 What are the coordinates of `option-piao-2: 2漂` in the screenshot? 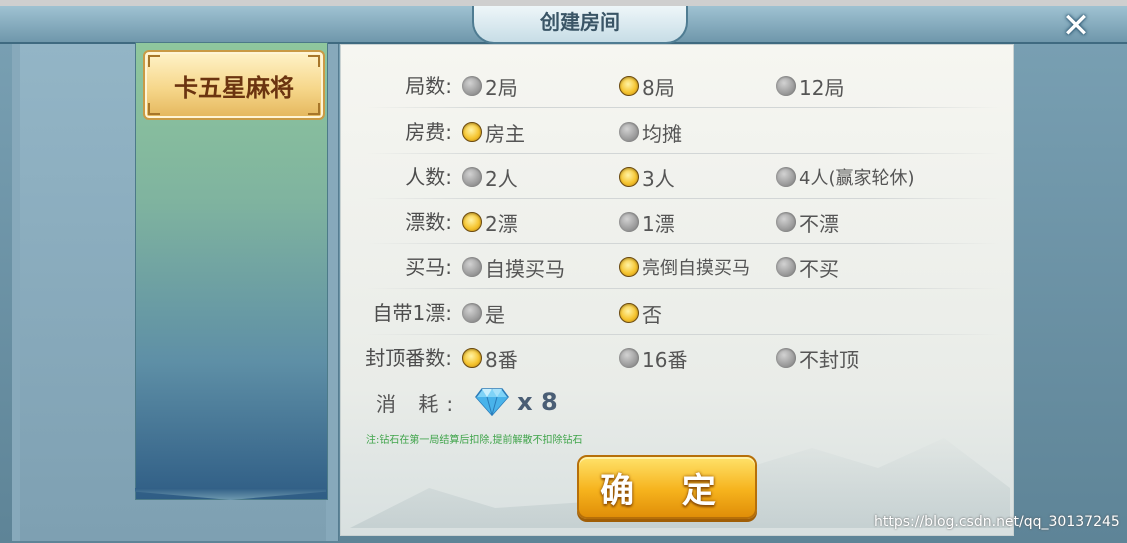 It's located at (490, 222).